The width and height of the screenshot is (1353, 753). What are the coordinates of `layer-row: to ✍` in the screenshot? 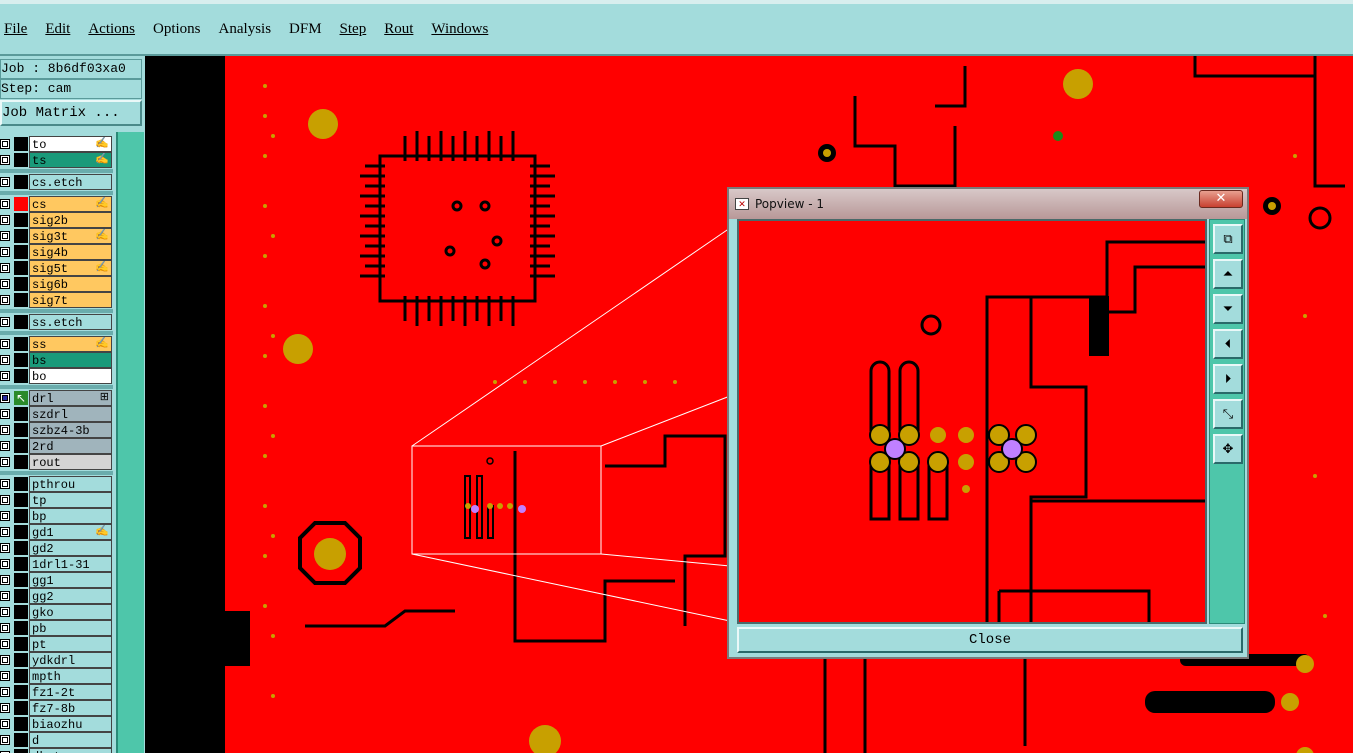 It's located at (56, 144).